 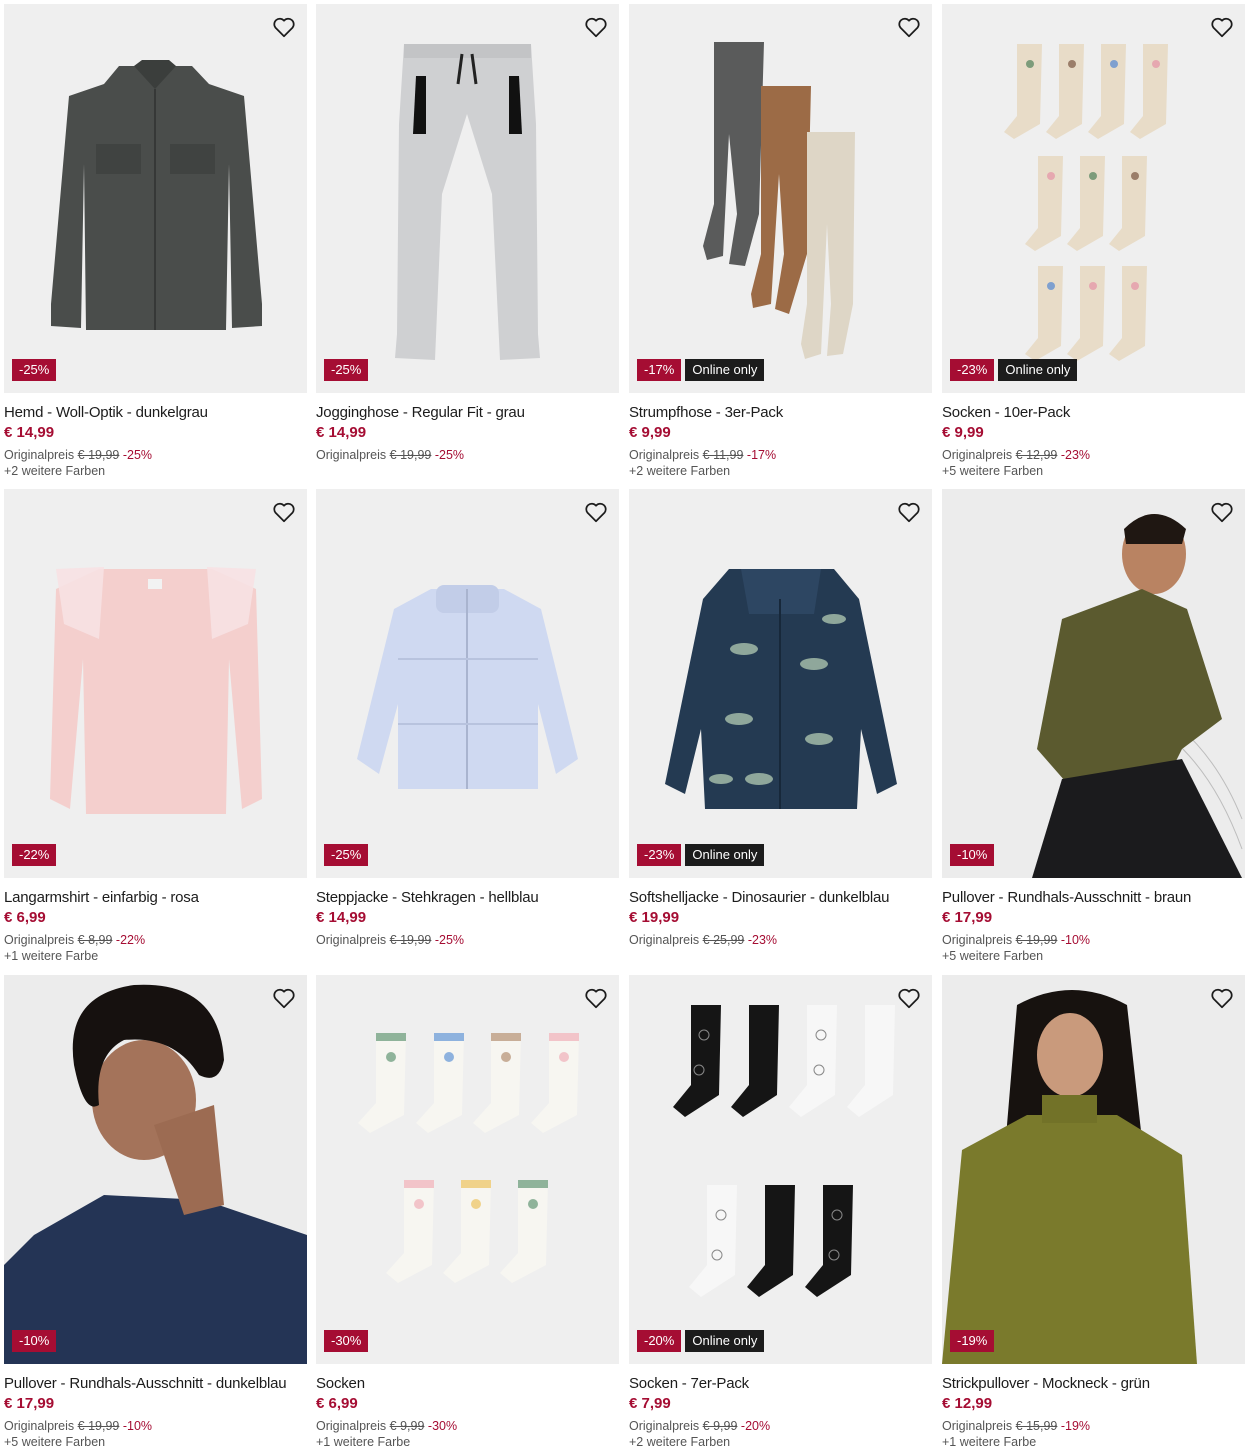 I want to click on product-photo-puffer, so click(x=467, y=683).